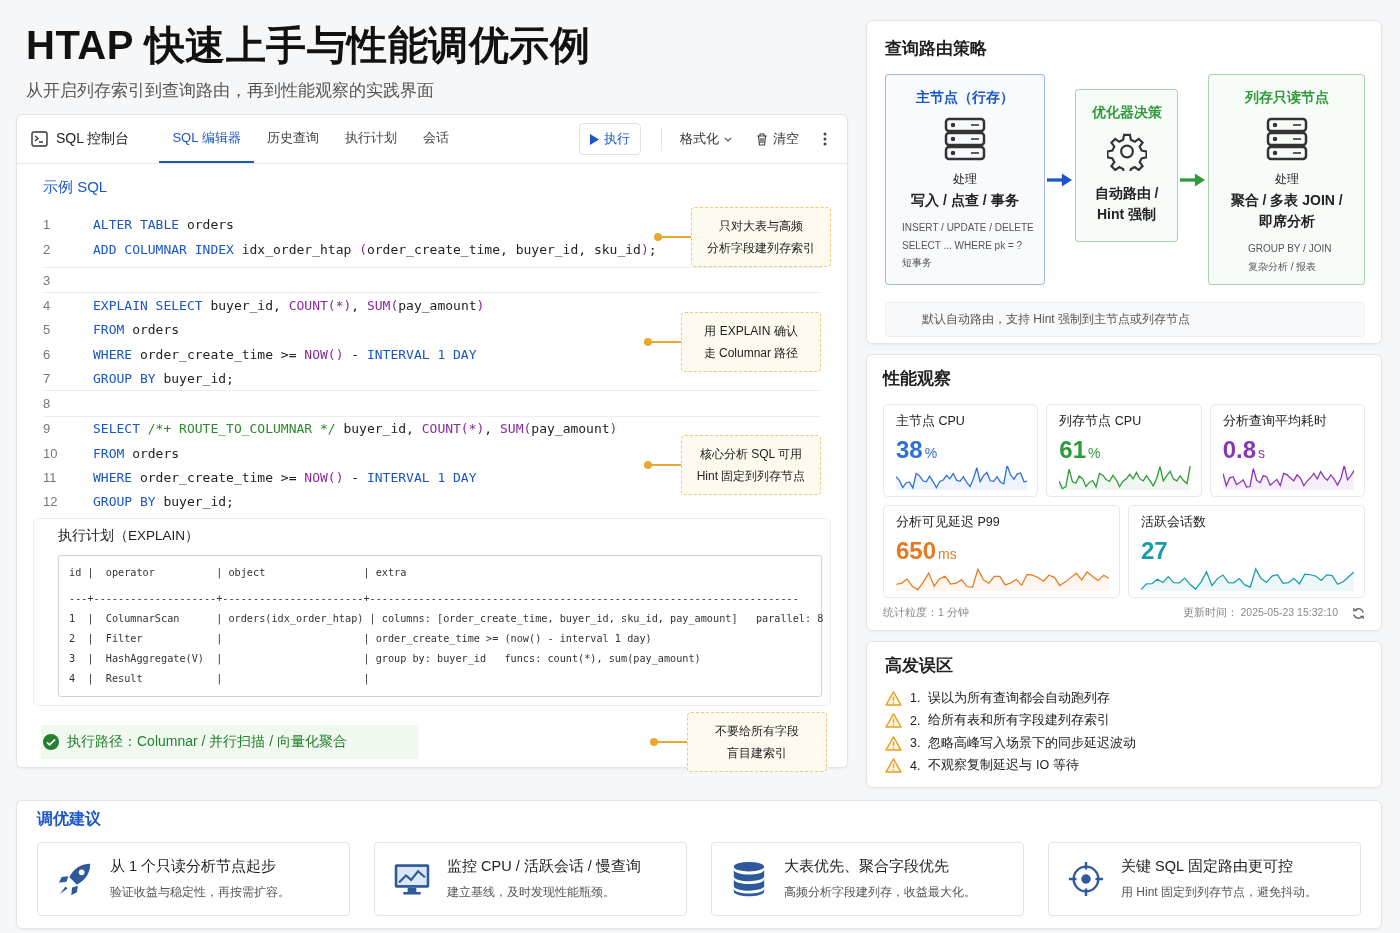 This screenshot has height=933, width=1400. I want to click on updated-time: 更新时间： 2025-05-23 15:32:10, so click(1260, 613).